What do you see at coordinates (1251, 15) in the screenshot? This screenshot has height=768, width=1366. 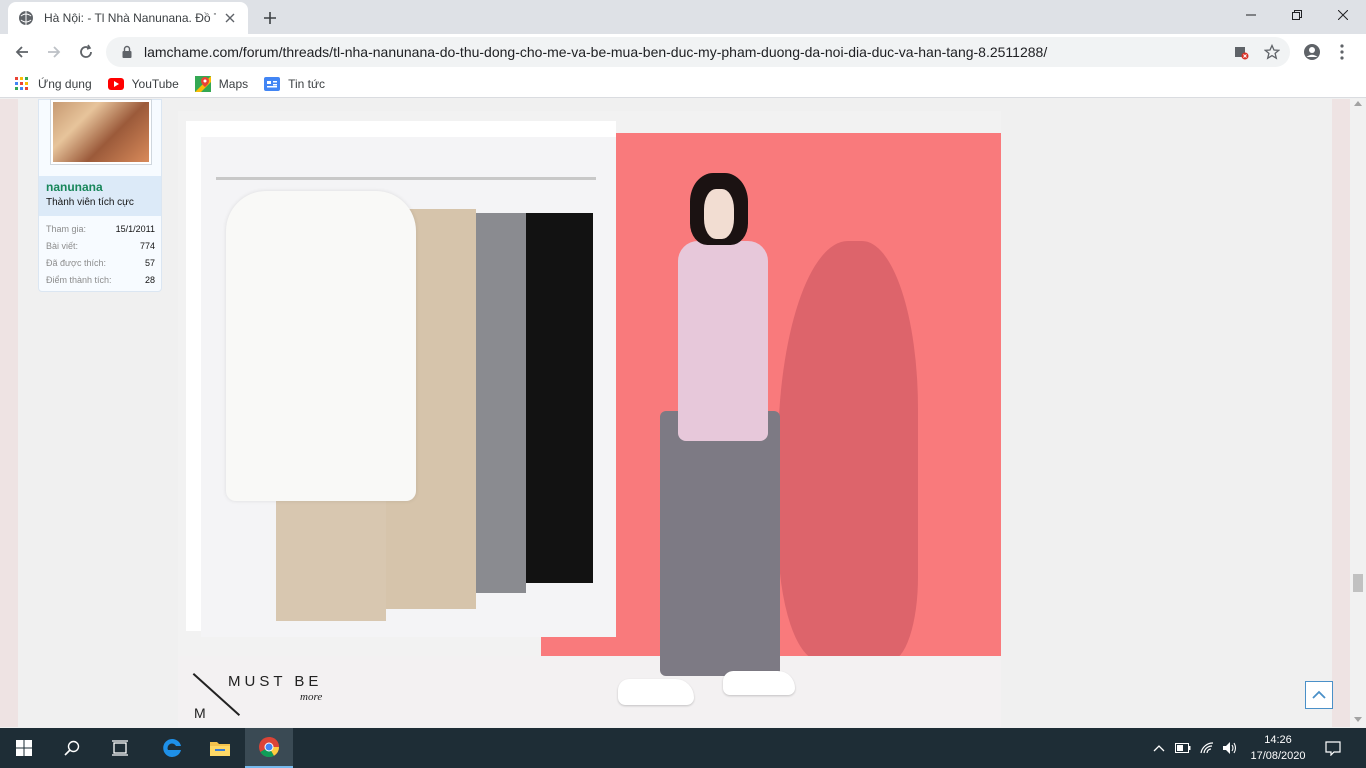 I see `minimize-icon` at bounding box center [1251, 15].